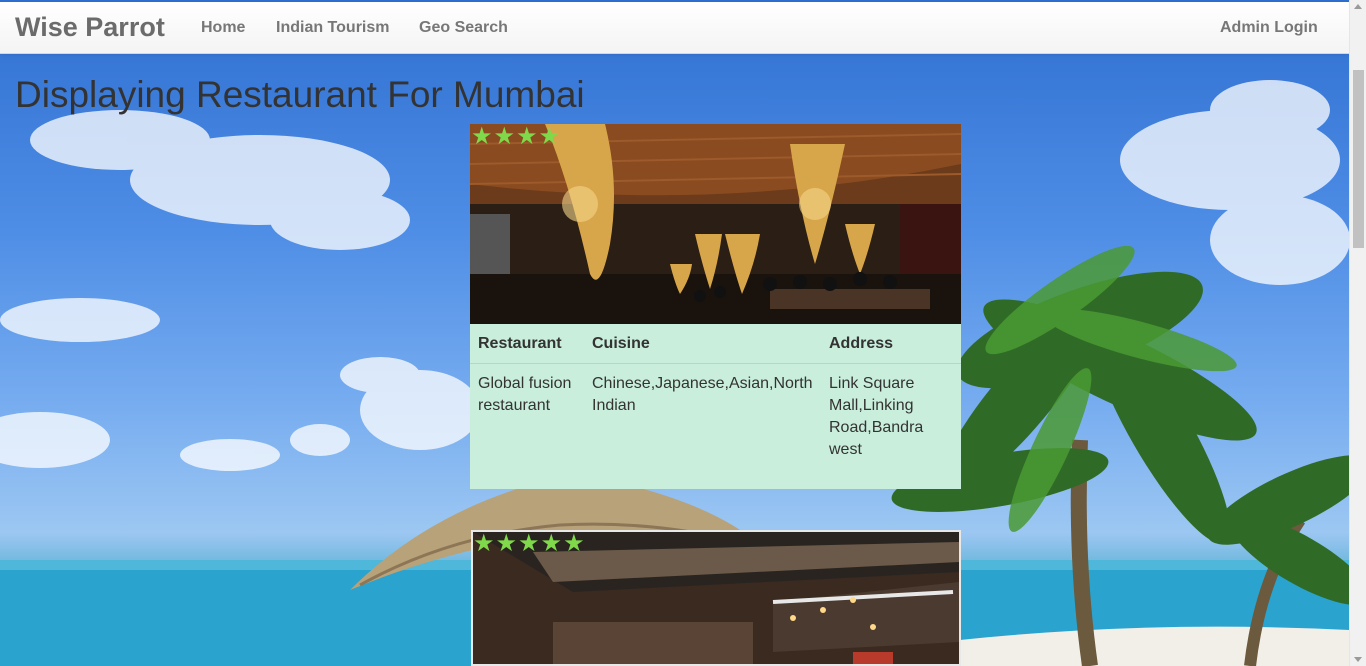 The width and height of the screenshot is (1366, 666). Describe the element at coordinates (332, 28) in the screenshot. I see `nav-link-indian-tourism: Indian Tourism` at that location.